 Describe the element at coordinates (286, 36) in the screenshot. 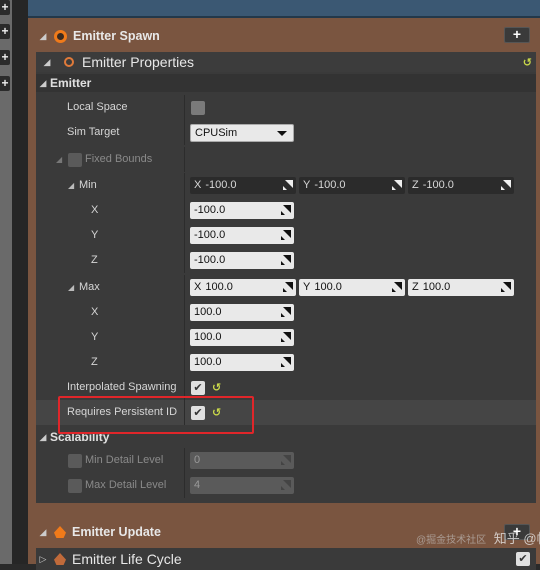

I see `emitter-spawn-header: ◢ Emitter Spawn` at that location.